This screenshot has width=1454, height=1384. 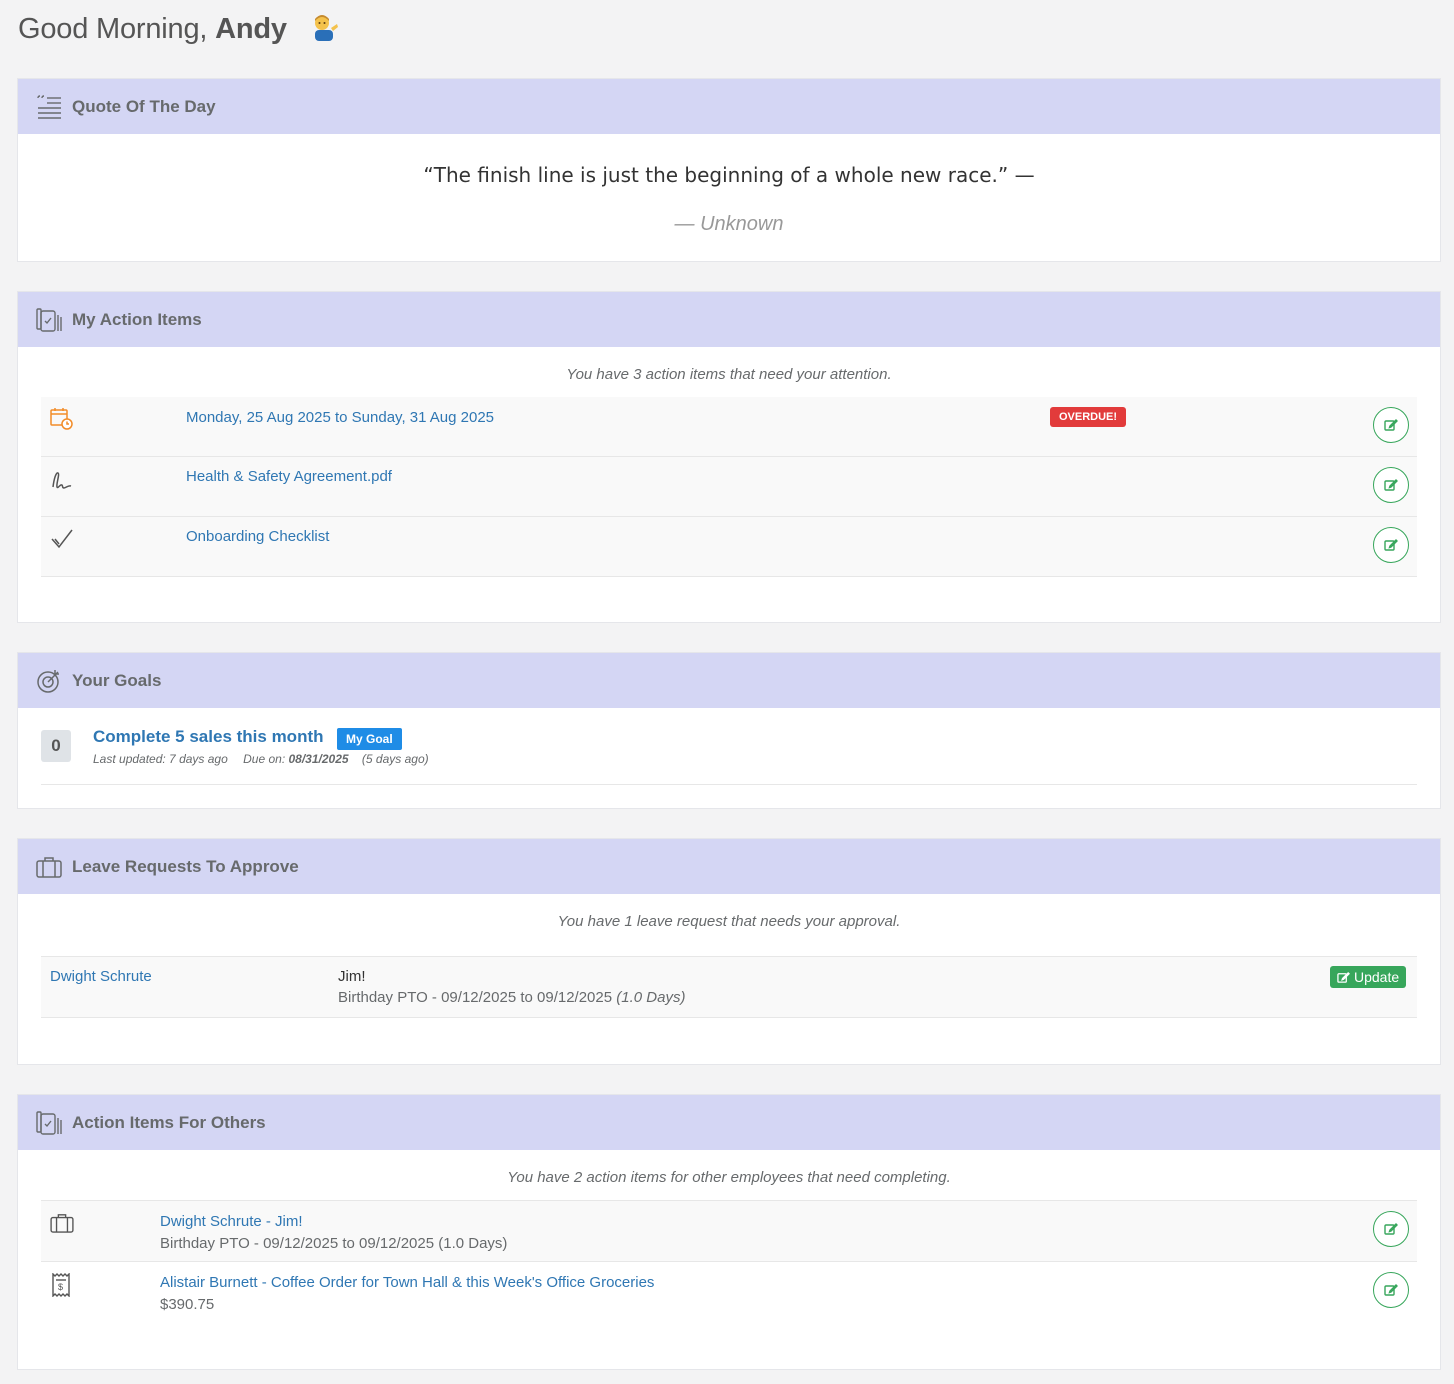 What do you see at coordinates (651, 997) in the screenshot?
I see `leave-days: (1.0 Days)` at bounding box center [651, 997].